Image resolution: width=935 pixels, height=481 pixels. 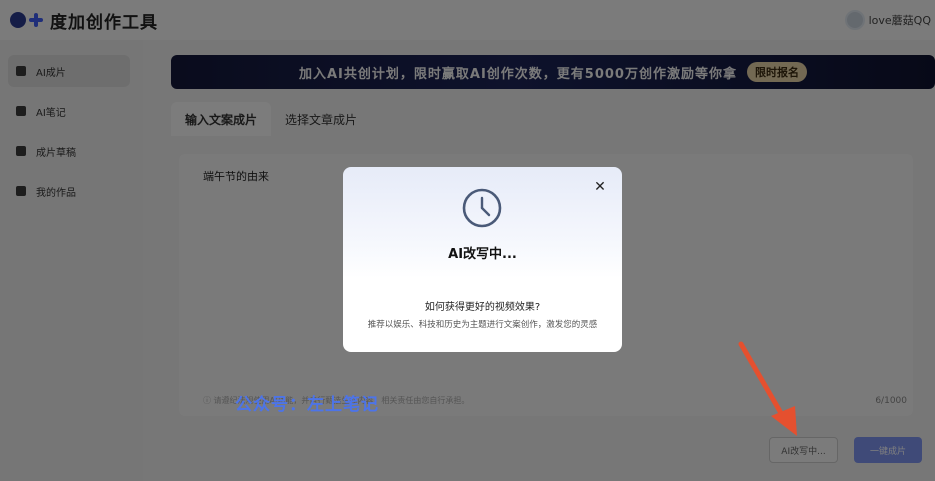 What do you see at coordinates (482, 307) in the screenshot?
I see `dialog-question: 如何获得更好的视频效果?` at bounding box center [482, 307].